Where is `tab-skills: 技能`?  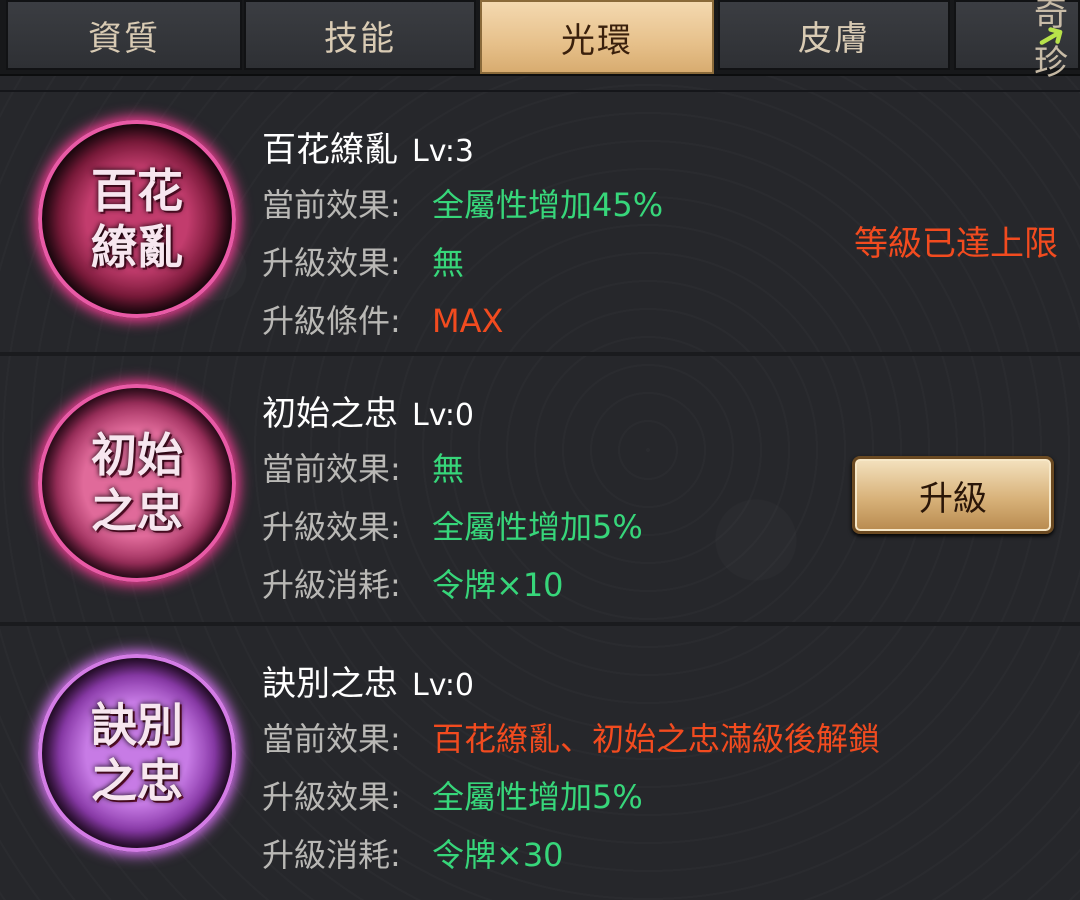
tab-skills: 技能 is located at coordinates (360, 35).